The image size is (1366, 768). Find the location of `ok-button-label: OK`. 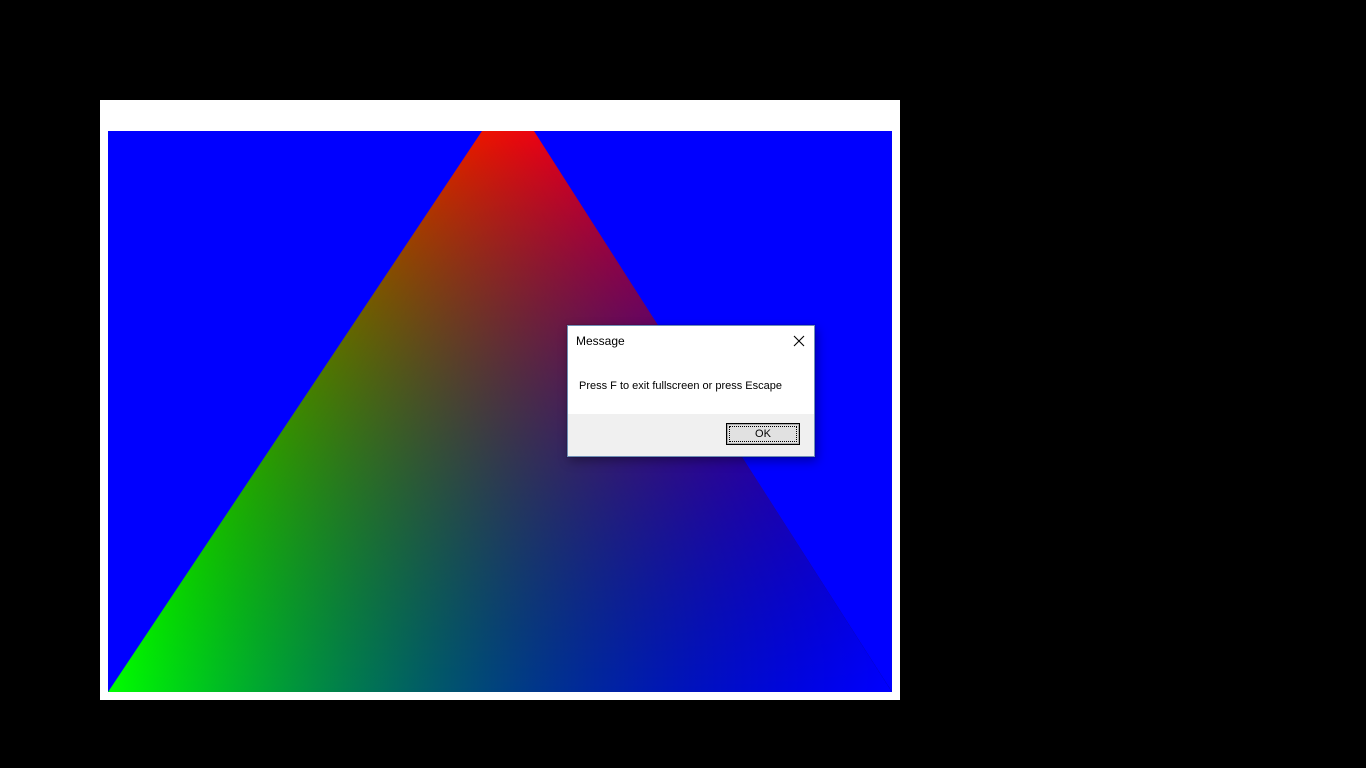

ok-button-label: OK is located at coordinates (763, 434).